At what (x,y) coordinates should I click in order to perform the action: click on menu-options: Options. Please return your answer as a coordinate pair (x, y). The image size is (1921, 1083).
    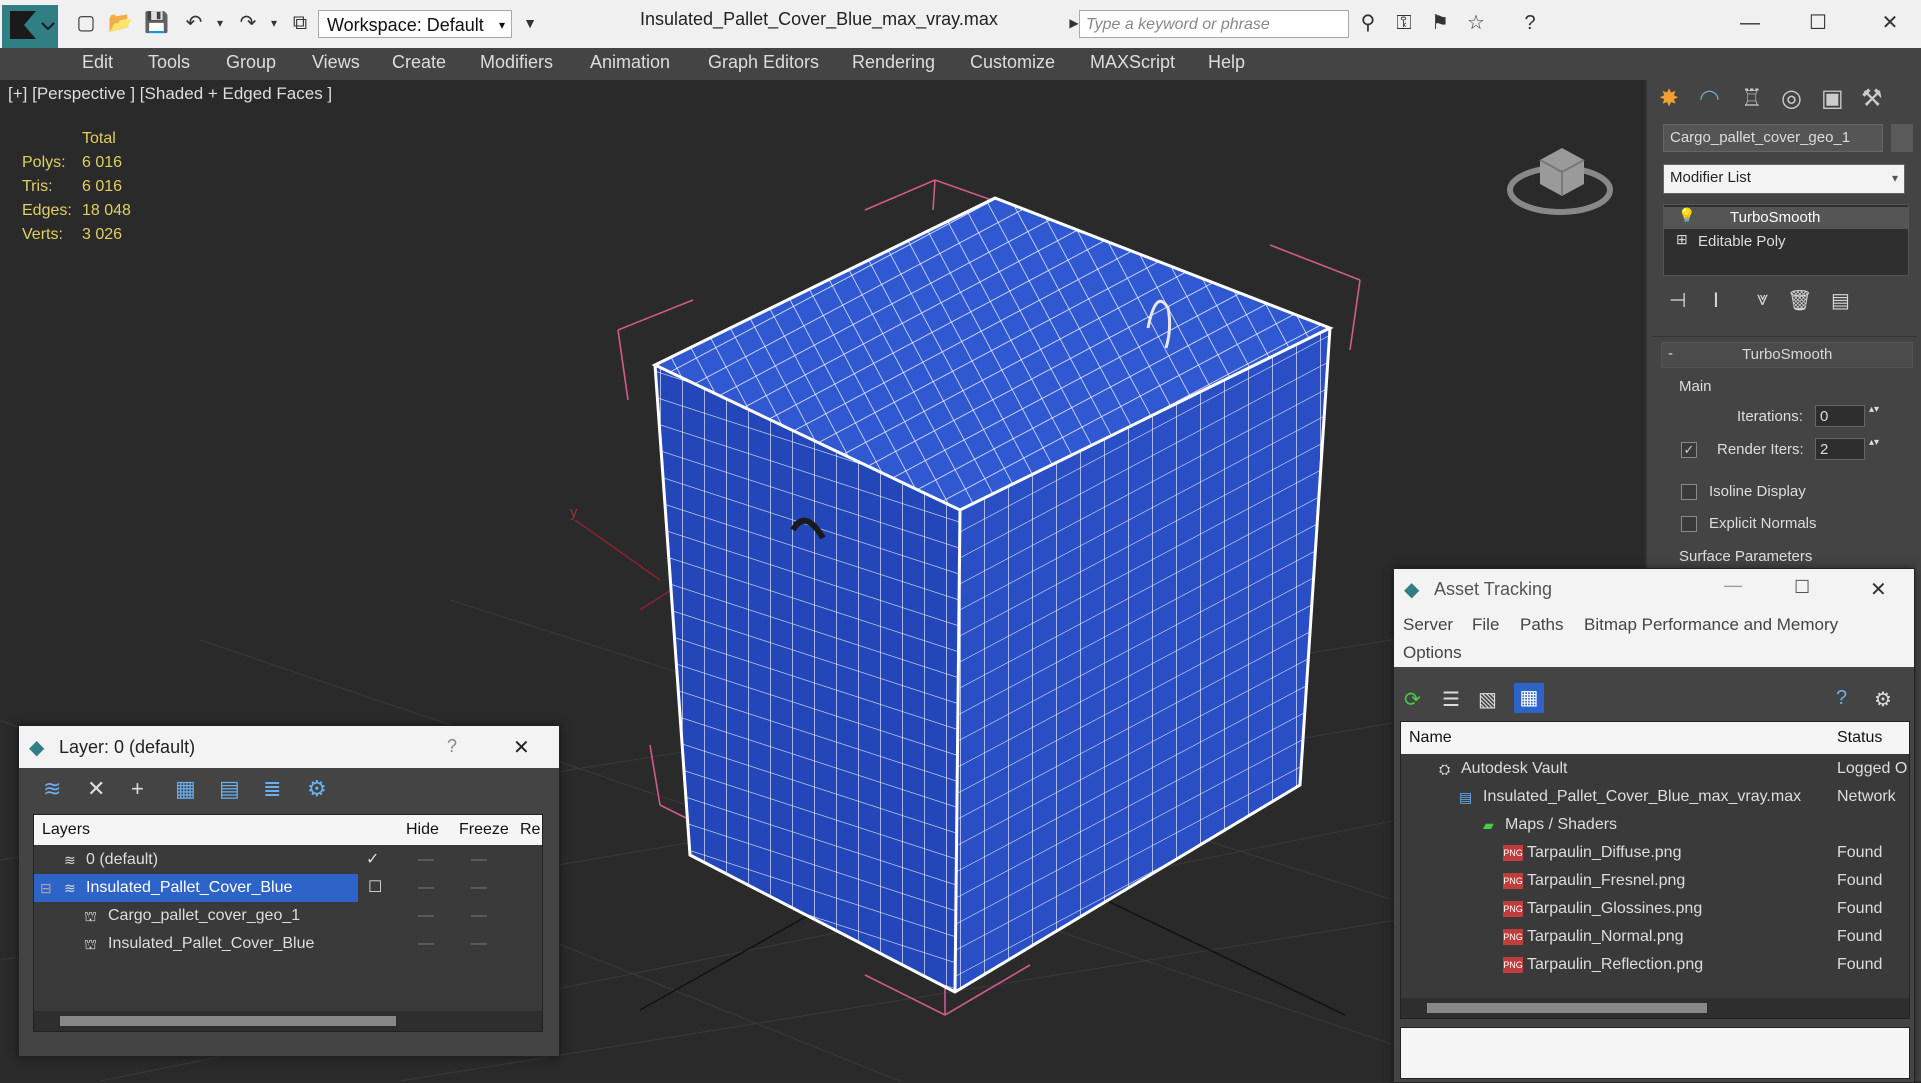
    Looking at the image, I should click on (1432, 653).